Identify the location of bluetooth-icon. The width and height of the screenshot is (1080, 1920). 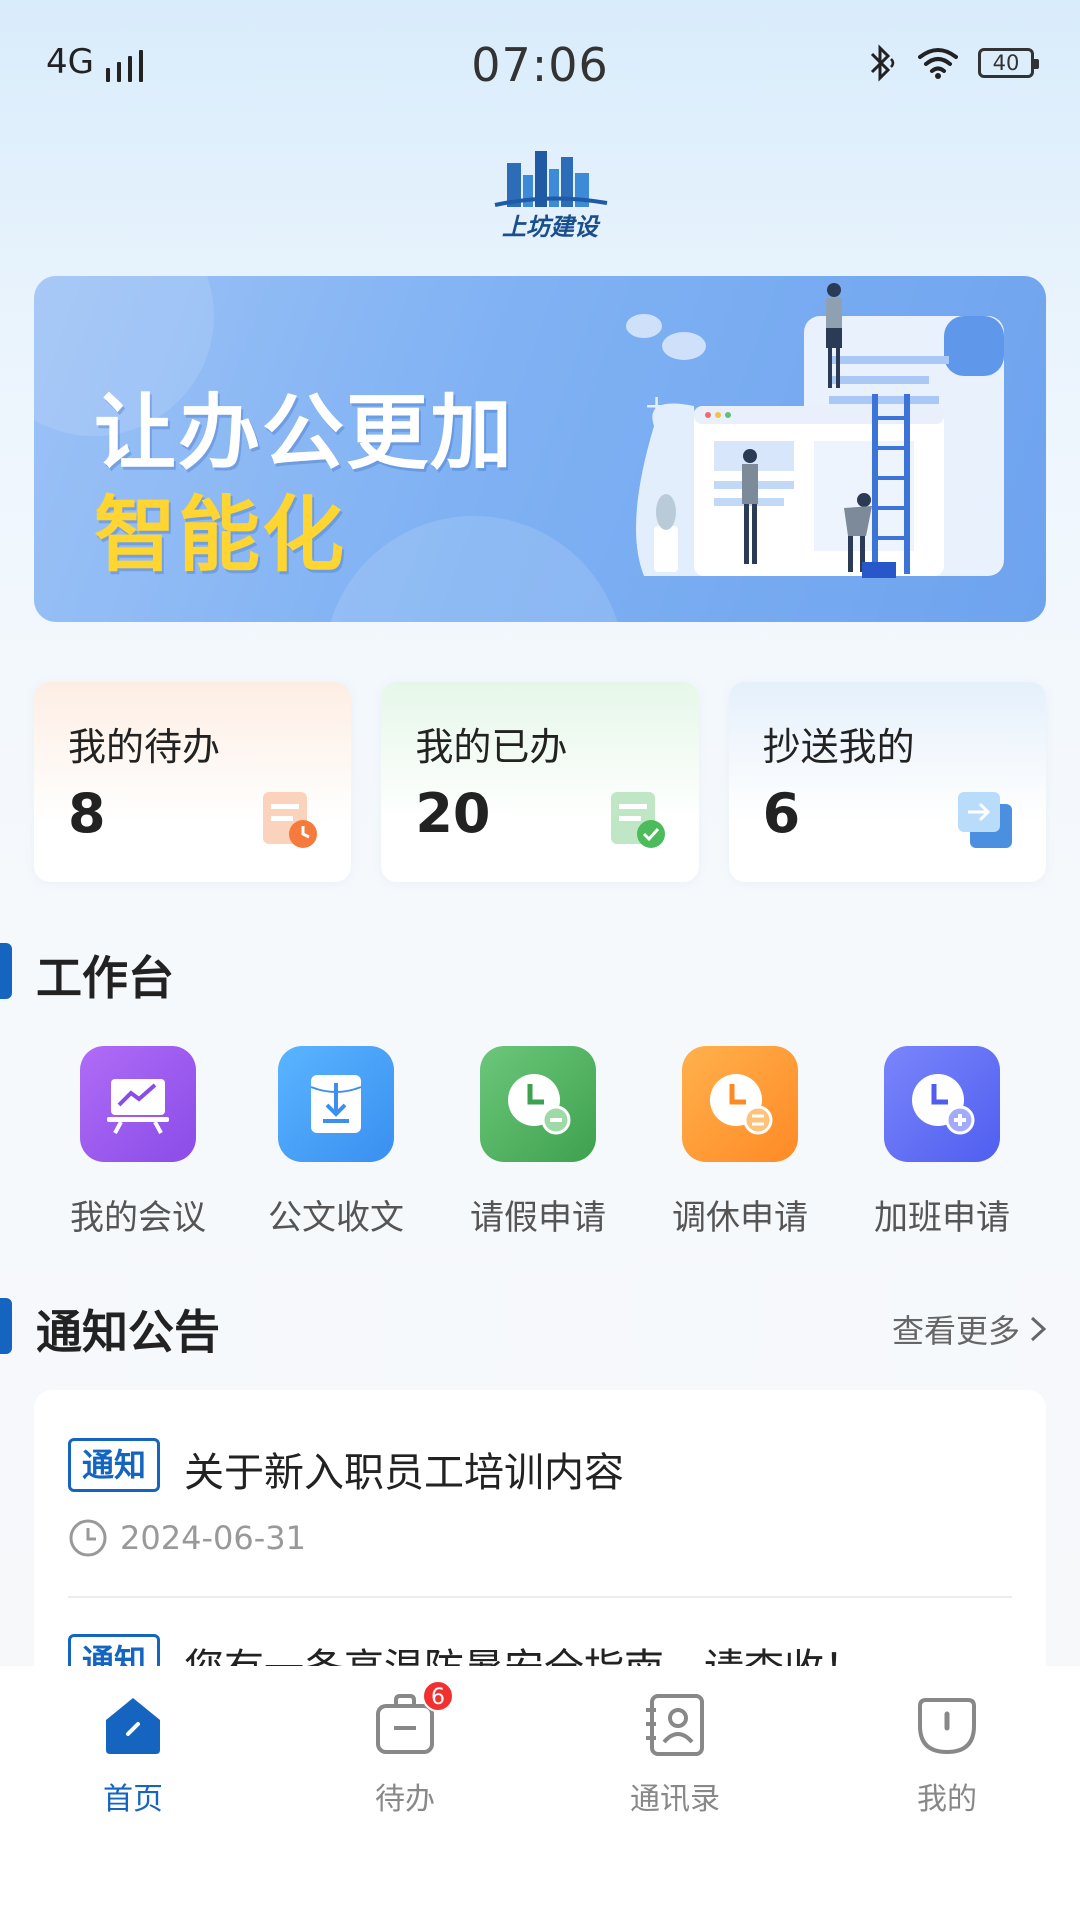
(882, 63).